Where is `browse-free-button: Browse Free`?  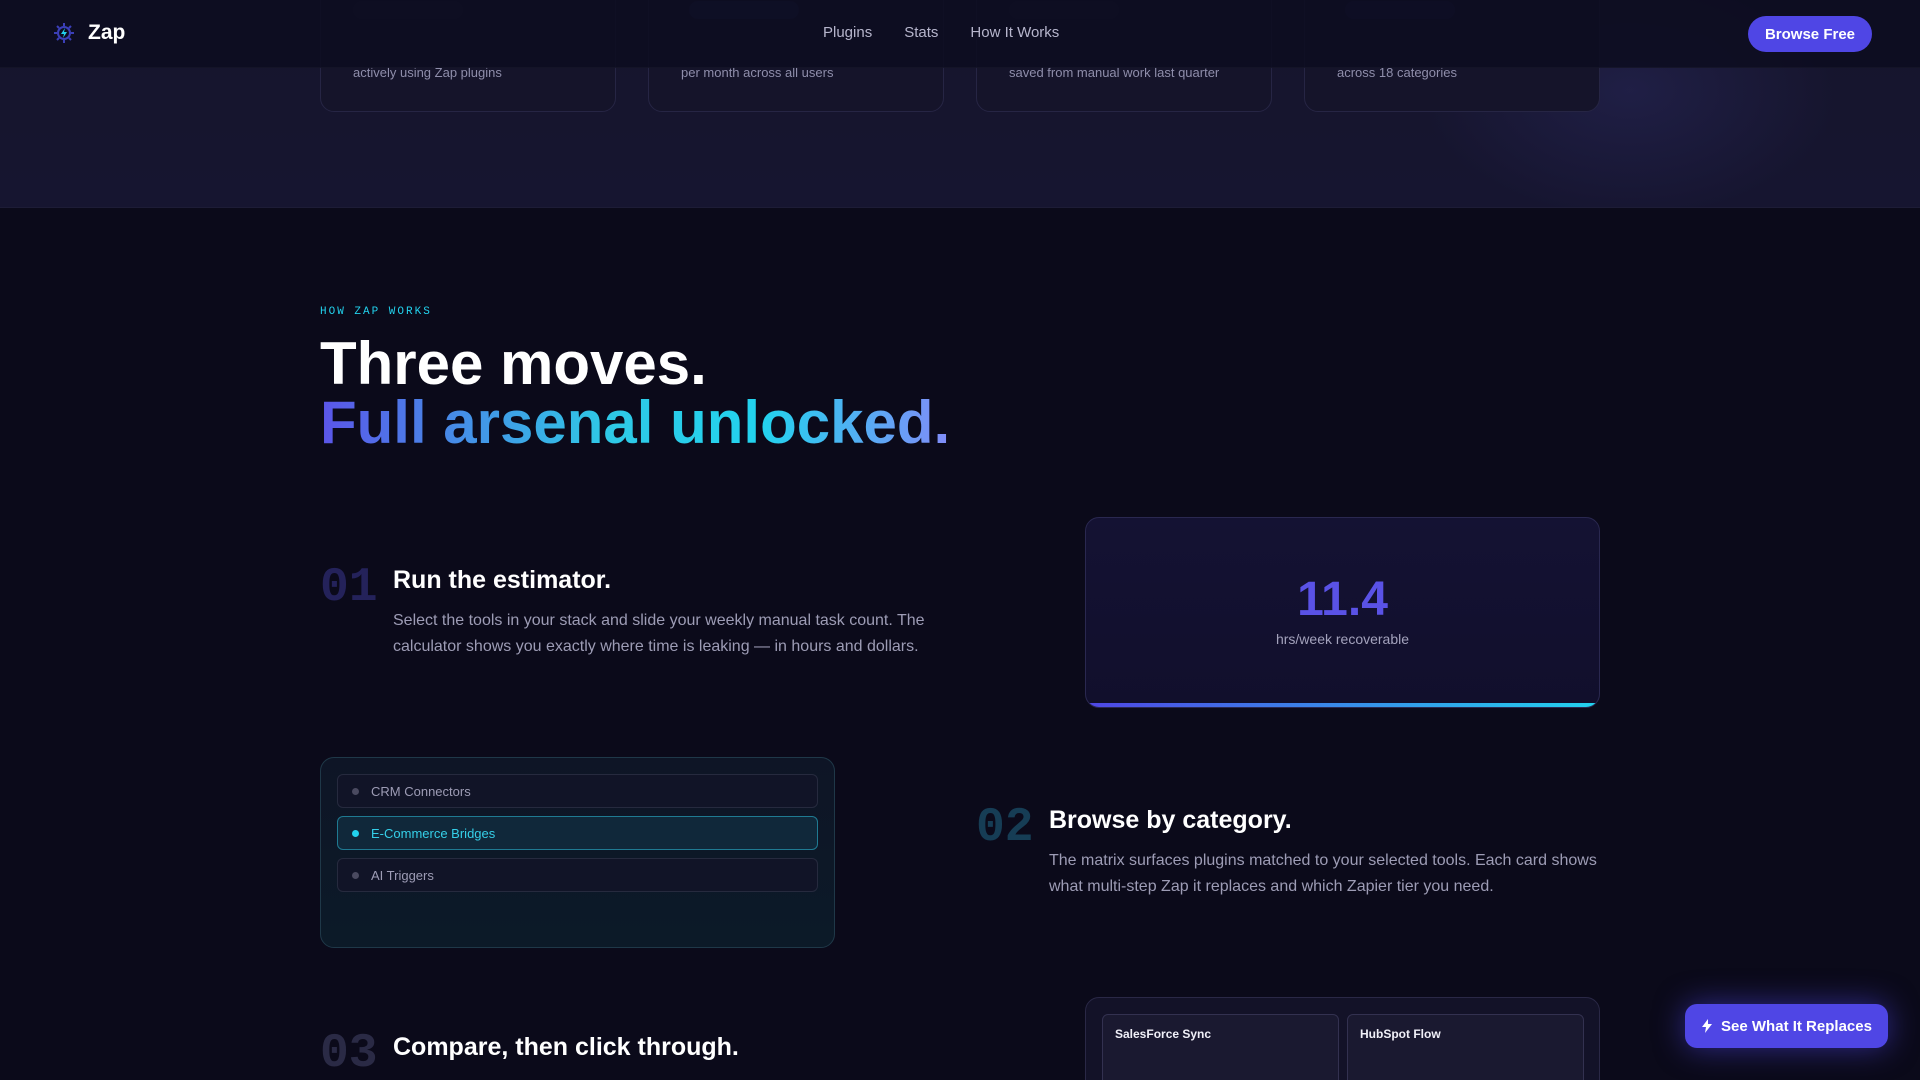 browse-free-button: Browse Free is located at coordinates (1810, 34).